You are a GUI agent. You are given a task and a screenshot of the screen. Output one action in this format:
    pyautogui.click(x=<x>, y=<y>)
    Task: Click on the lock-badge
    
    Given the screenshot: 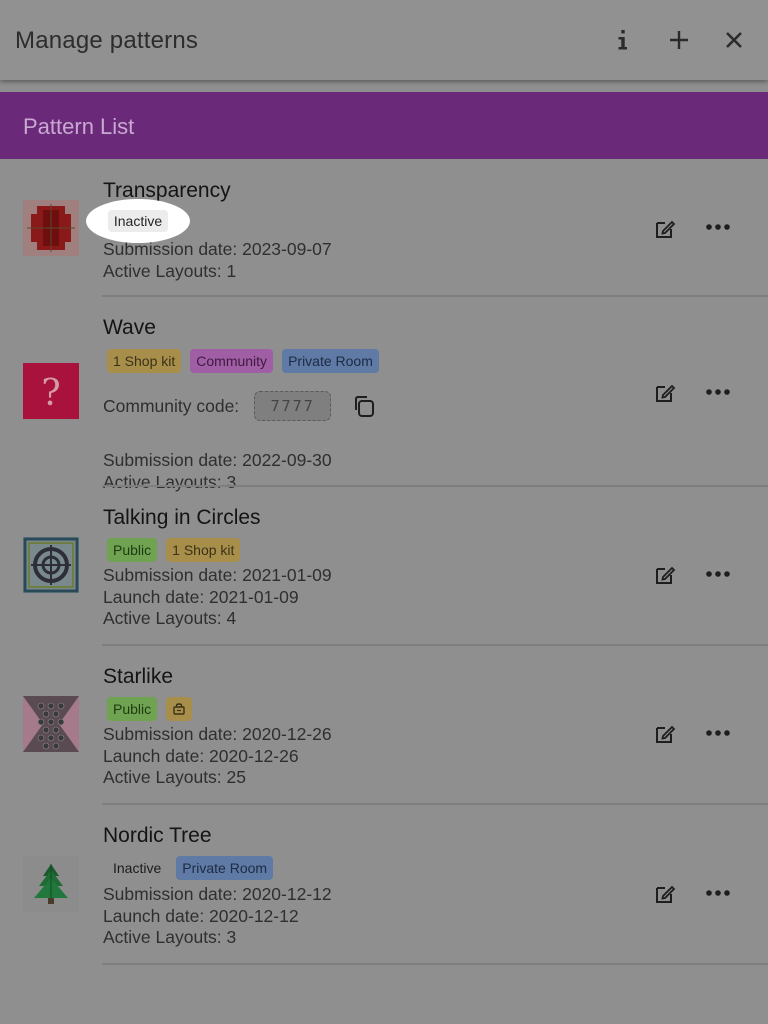 What is the action you would take?
    pyautogui.click(x=179, y=709)
    